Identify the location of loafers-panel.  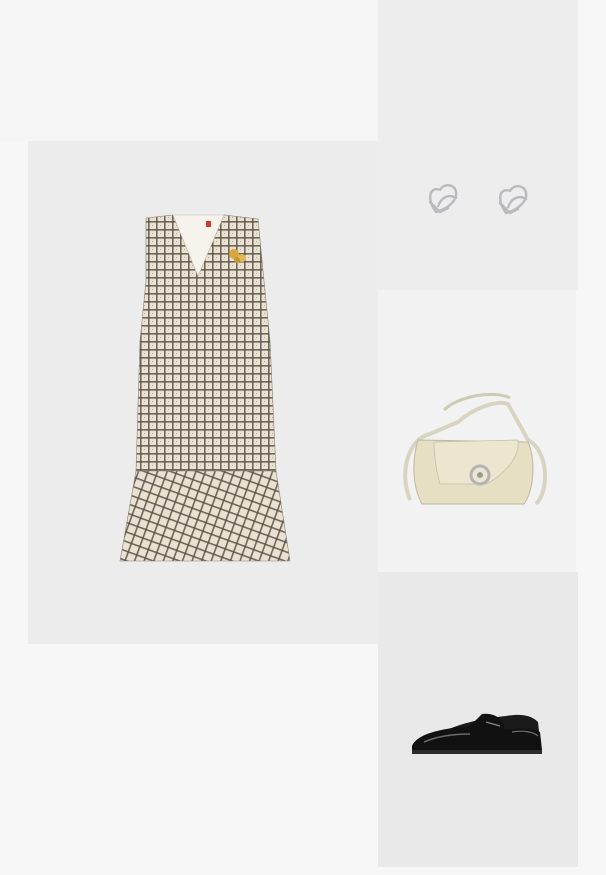
(478, 719).